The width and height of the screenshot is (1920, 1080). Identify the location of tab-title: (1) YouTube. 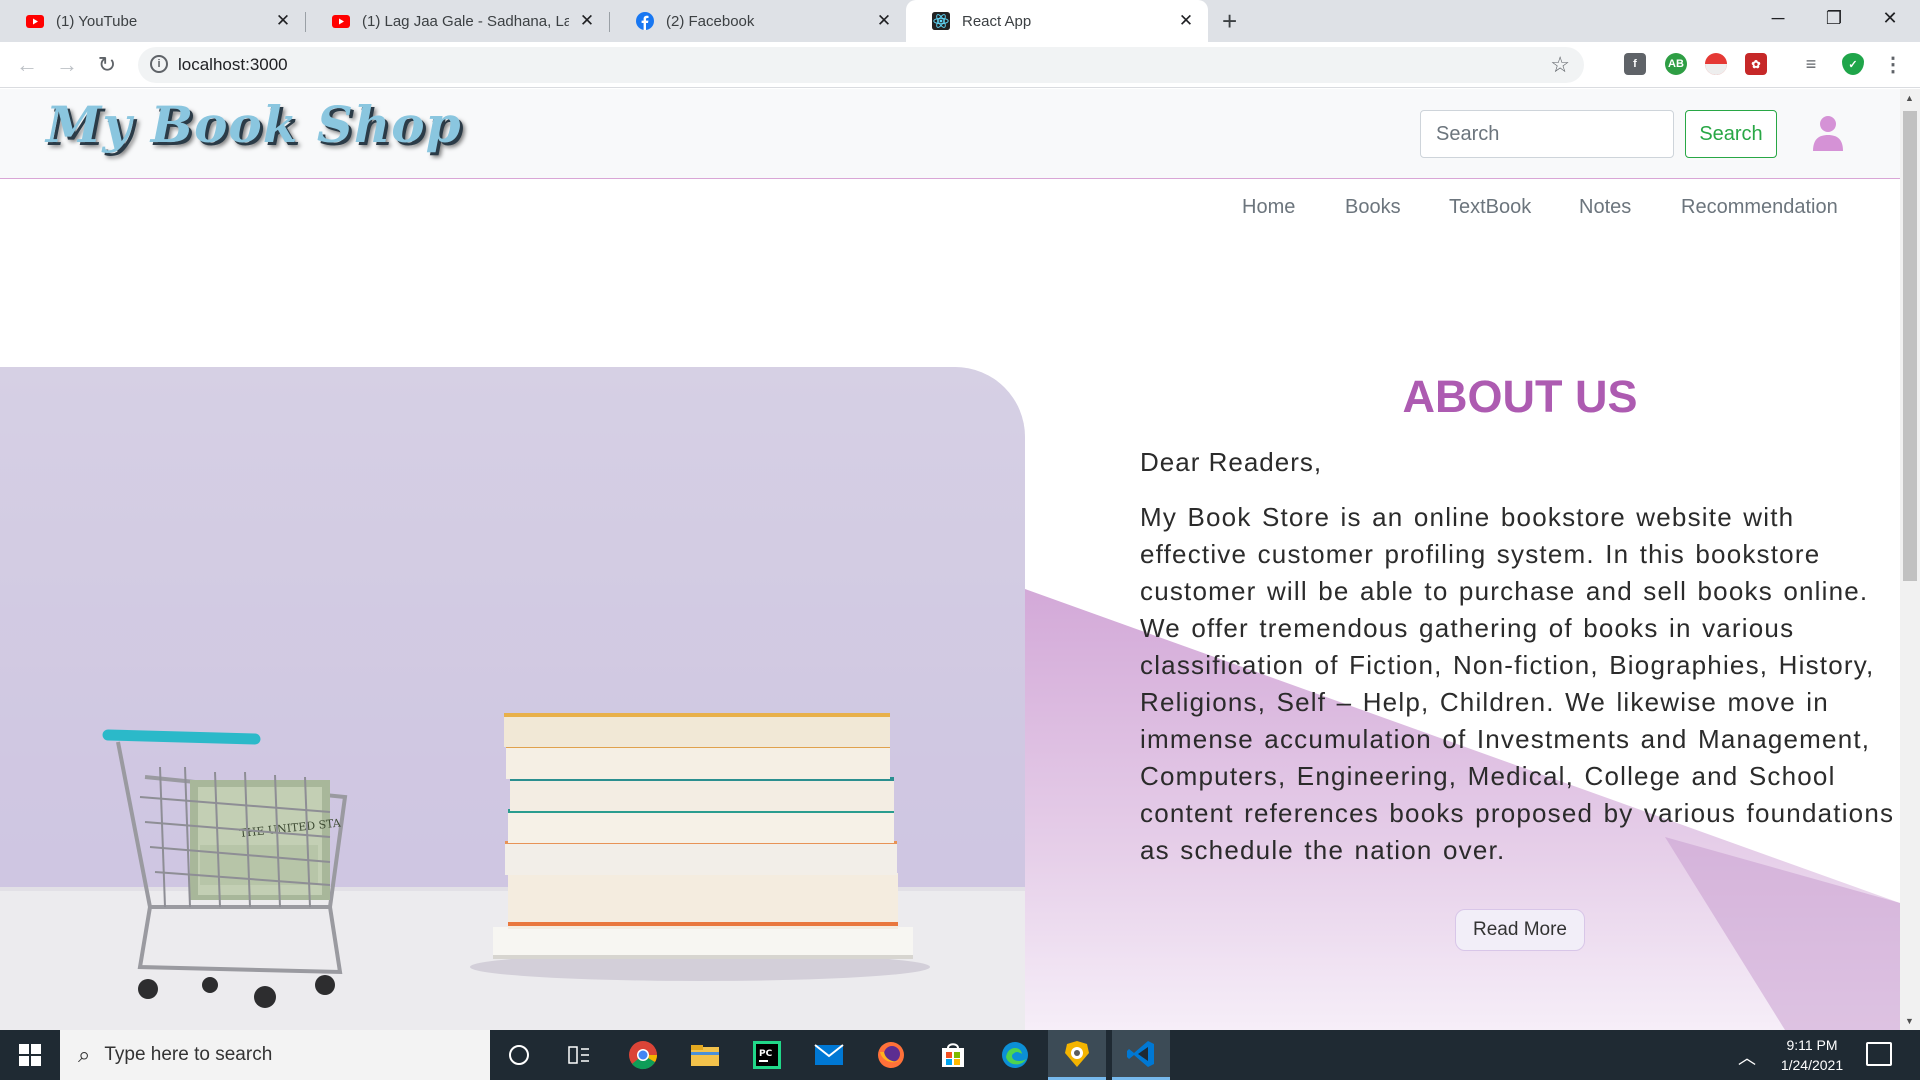
(97, 21).